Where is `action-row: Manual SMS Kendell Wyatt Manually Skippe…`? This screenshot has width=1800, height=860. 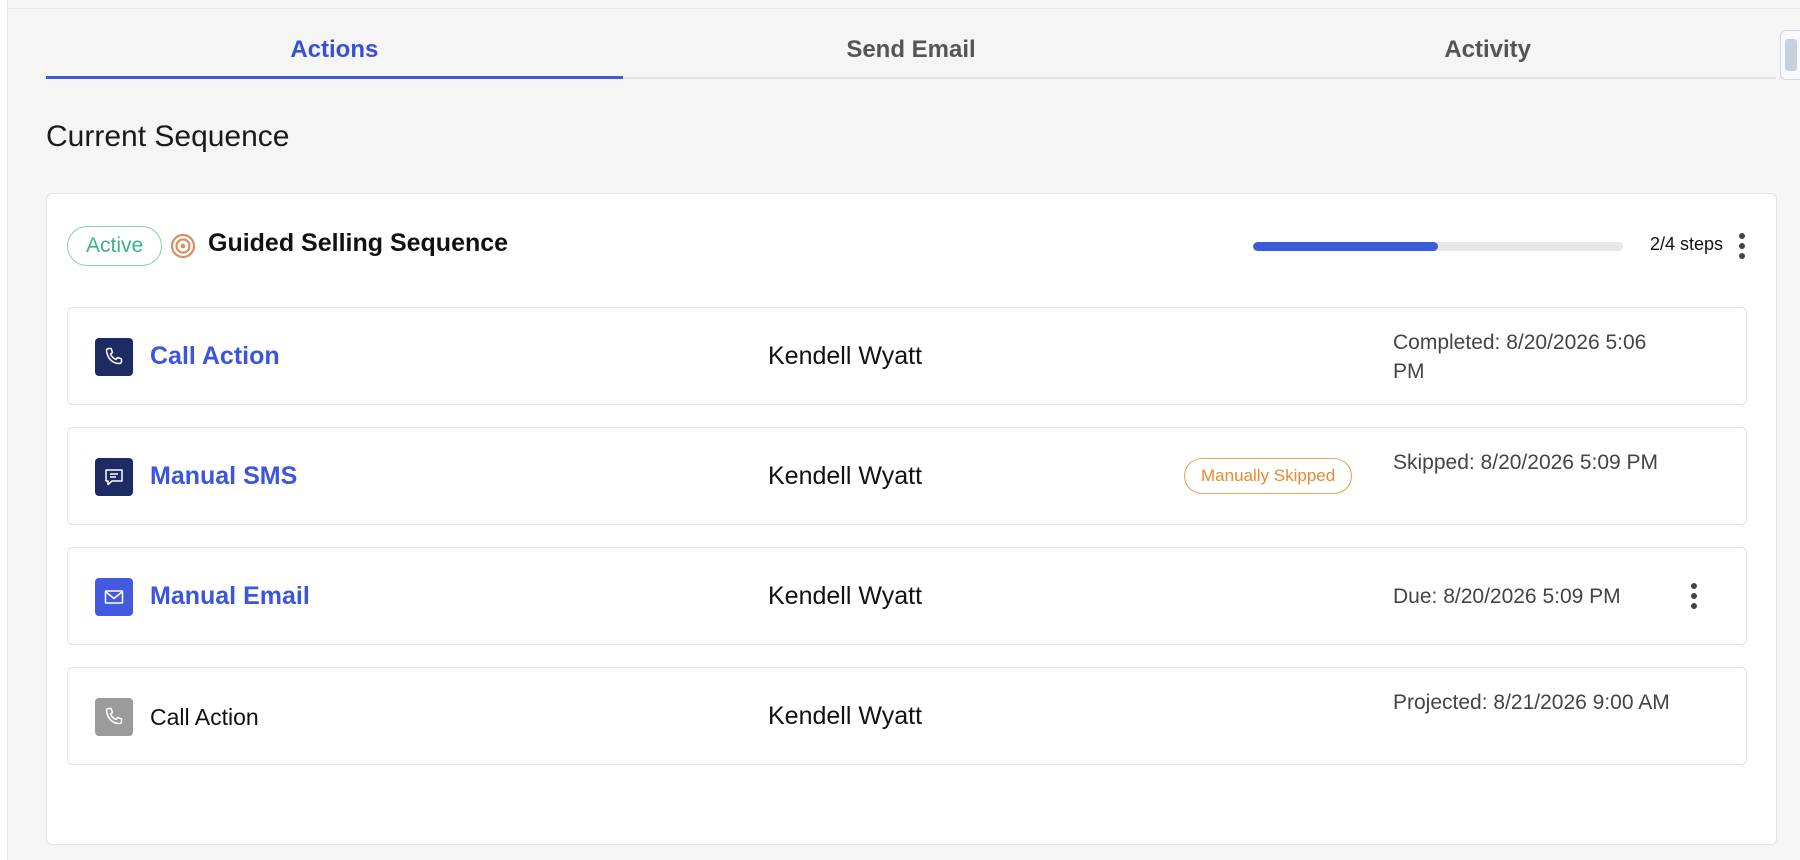
action-row: Manual SMS Kendell Wyatt Manually Skippe… is located at coordinates (907, 476).